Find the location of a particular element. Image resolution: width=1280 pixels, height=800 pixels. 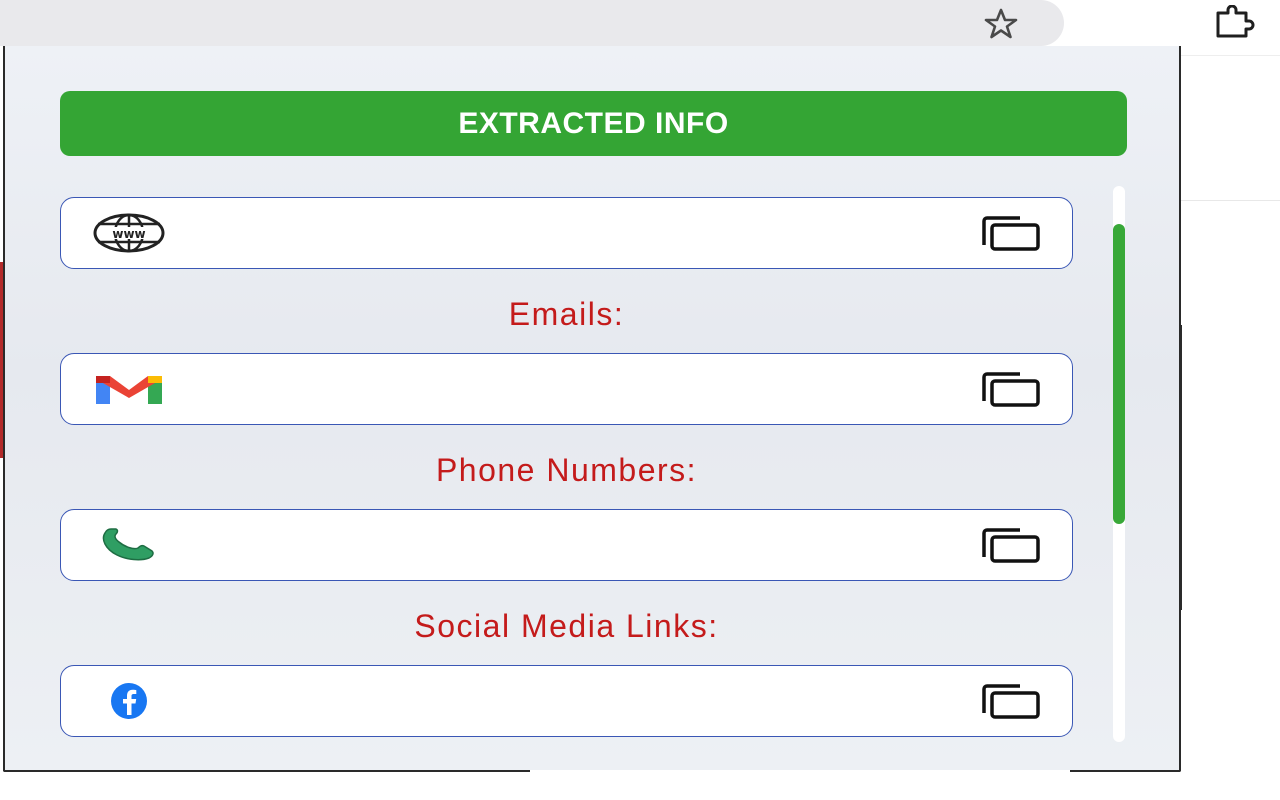

copy-phone-button is located at coordinates (1011, 545).